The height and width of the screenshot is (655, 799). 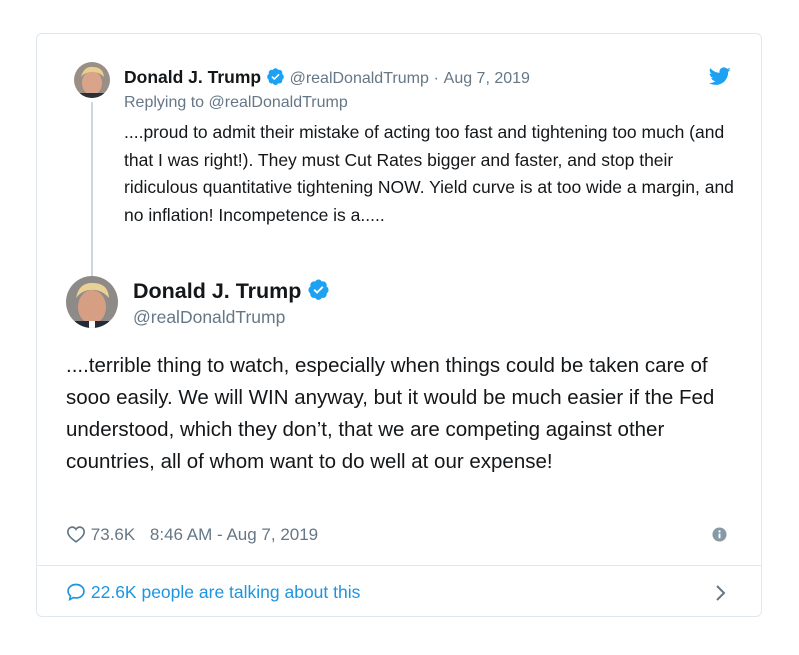 What do you see at coordinates (76, 534) in the screenshot?
I see `heart-icon` at bounding box center [76, 534].